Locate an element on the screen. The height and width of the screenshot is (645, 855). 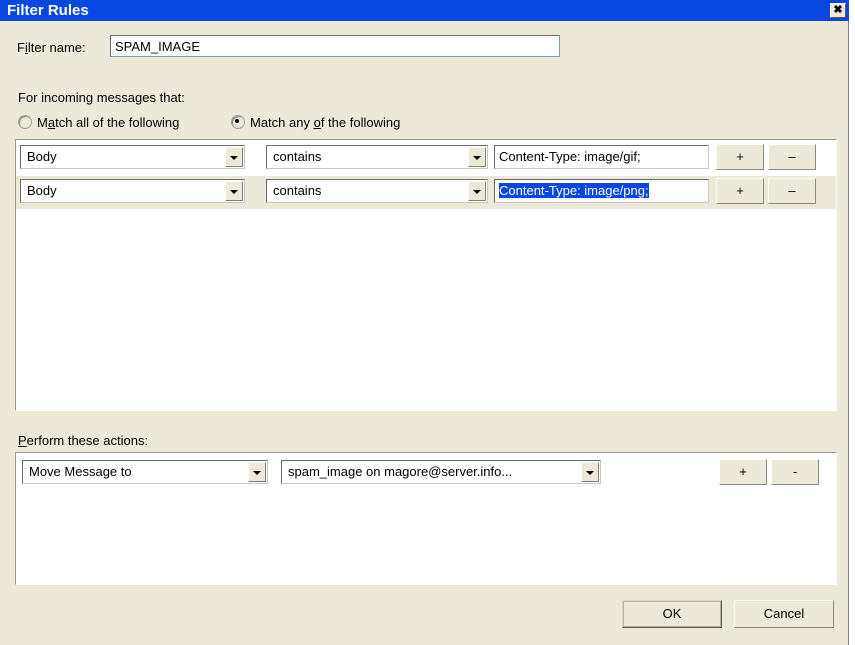
actions-heading: Perform these actions: is located at coordinates (83, 440).